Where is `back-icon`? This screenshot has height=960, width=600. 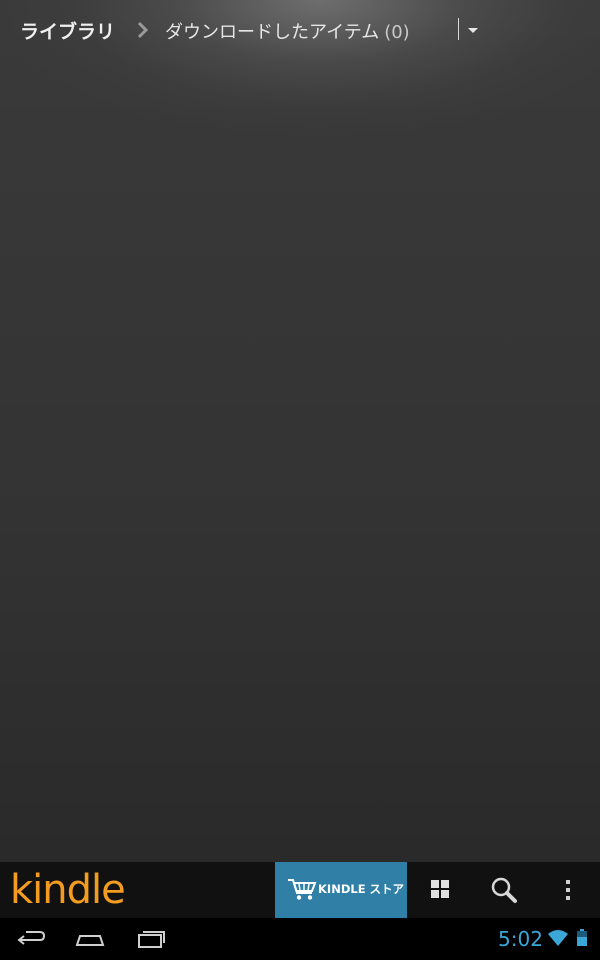
back-icon is located at coordinates (31, 938).